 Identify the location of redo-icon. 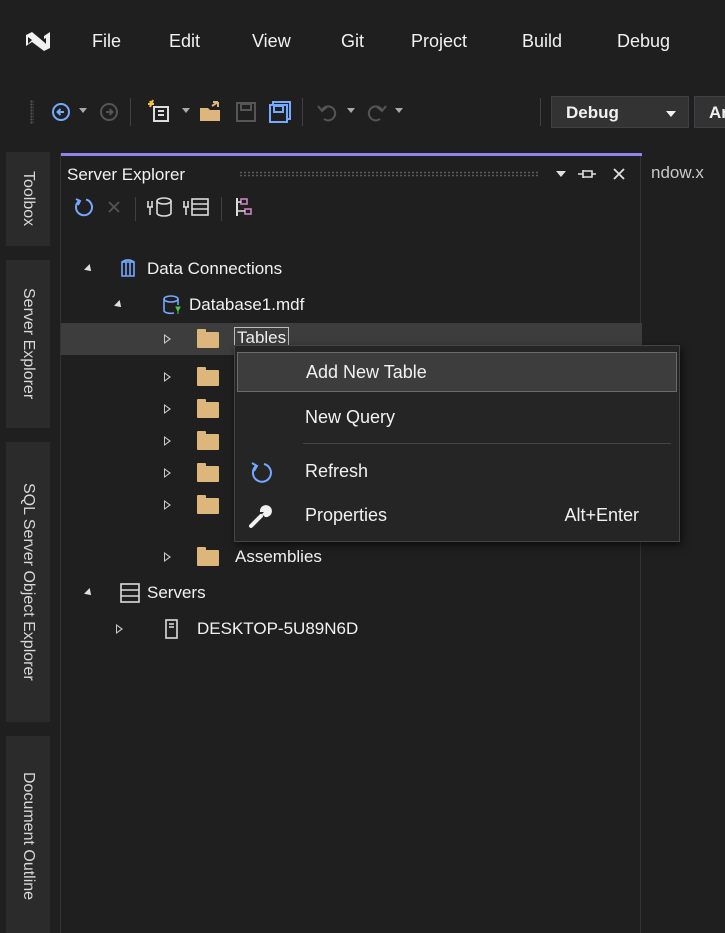
(376, 112).